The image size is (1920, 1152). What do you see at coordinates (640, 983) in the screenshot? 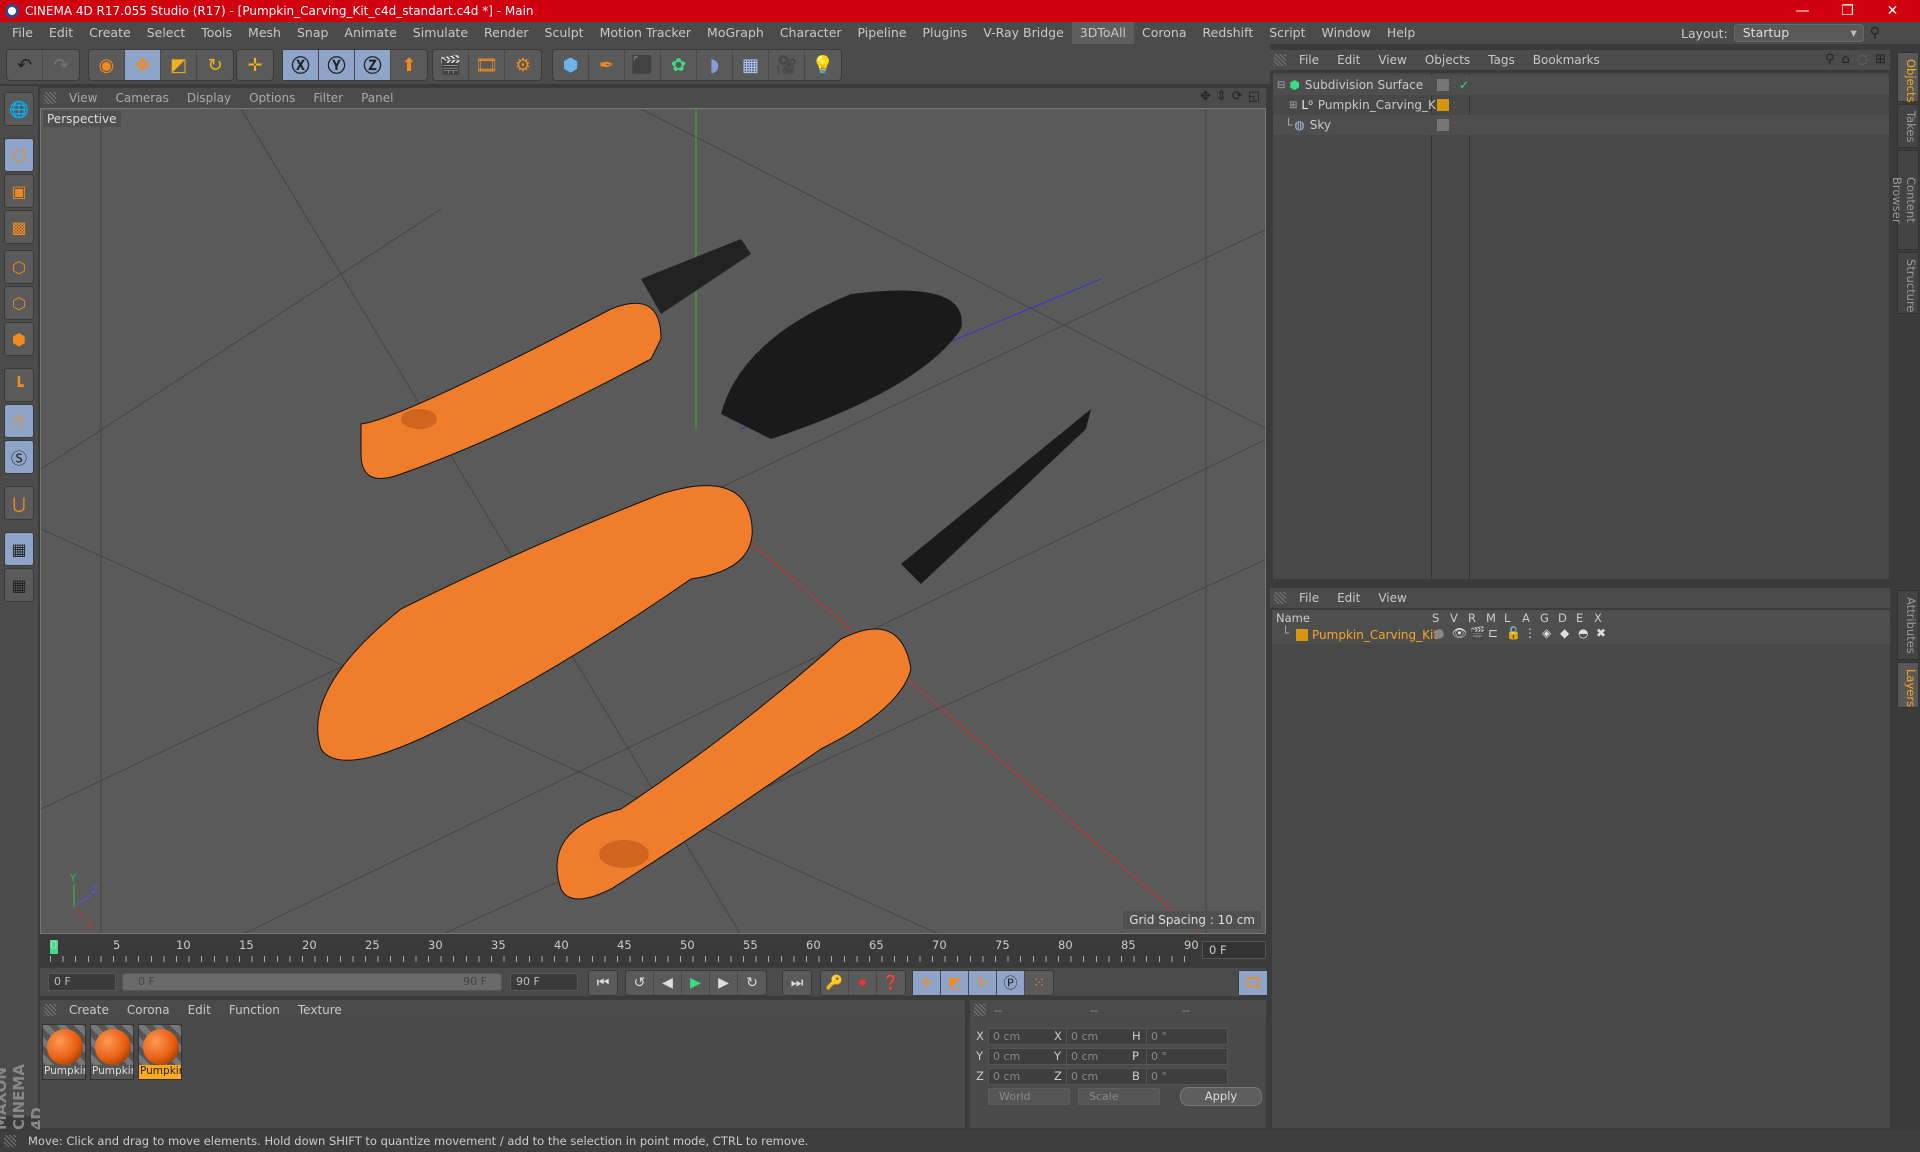
I see `goto-prev-key-icon: ↺` at bounding box center [640, 983].